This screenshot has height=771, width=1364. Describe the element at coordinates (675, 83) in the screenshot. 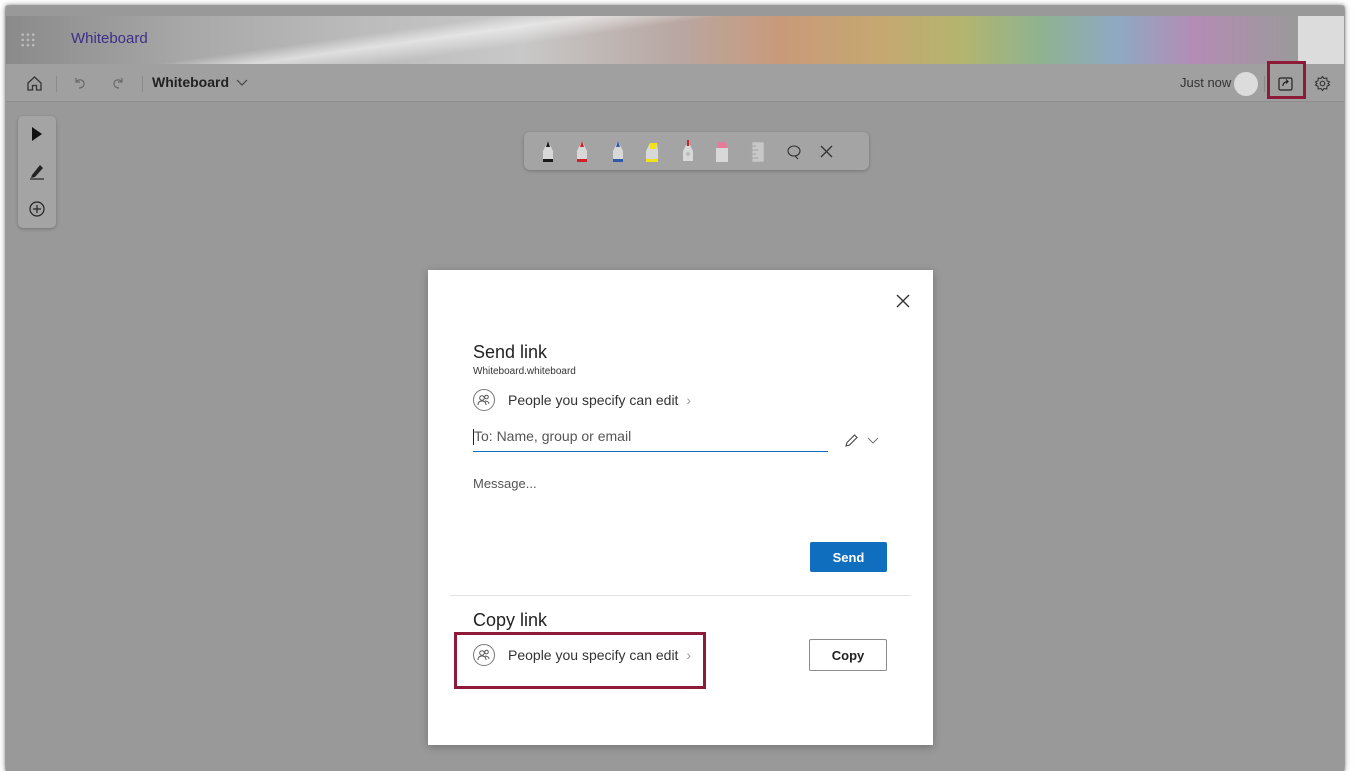

I see `command-toolbar: Whiteboard Just now` at that location.